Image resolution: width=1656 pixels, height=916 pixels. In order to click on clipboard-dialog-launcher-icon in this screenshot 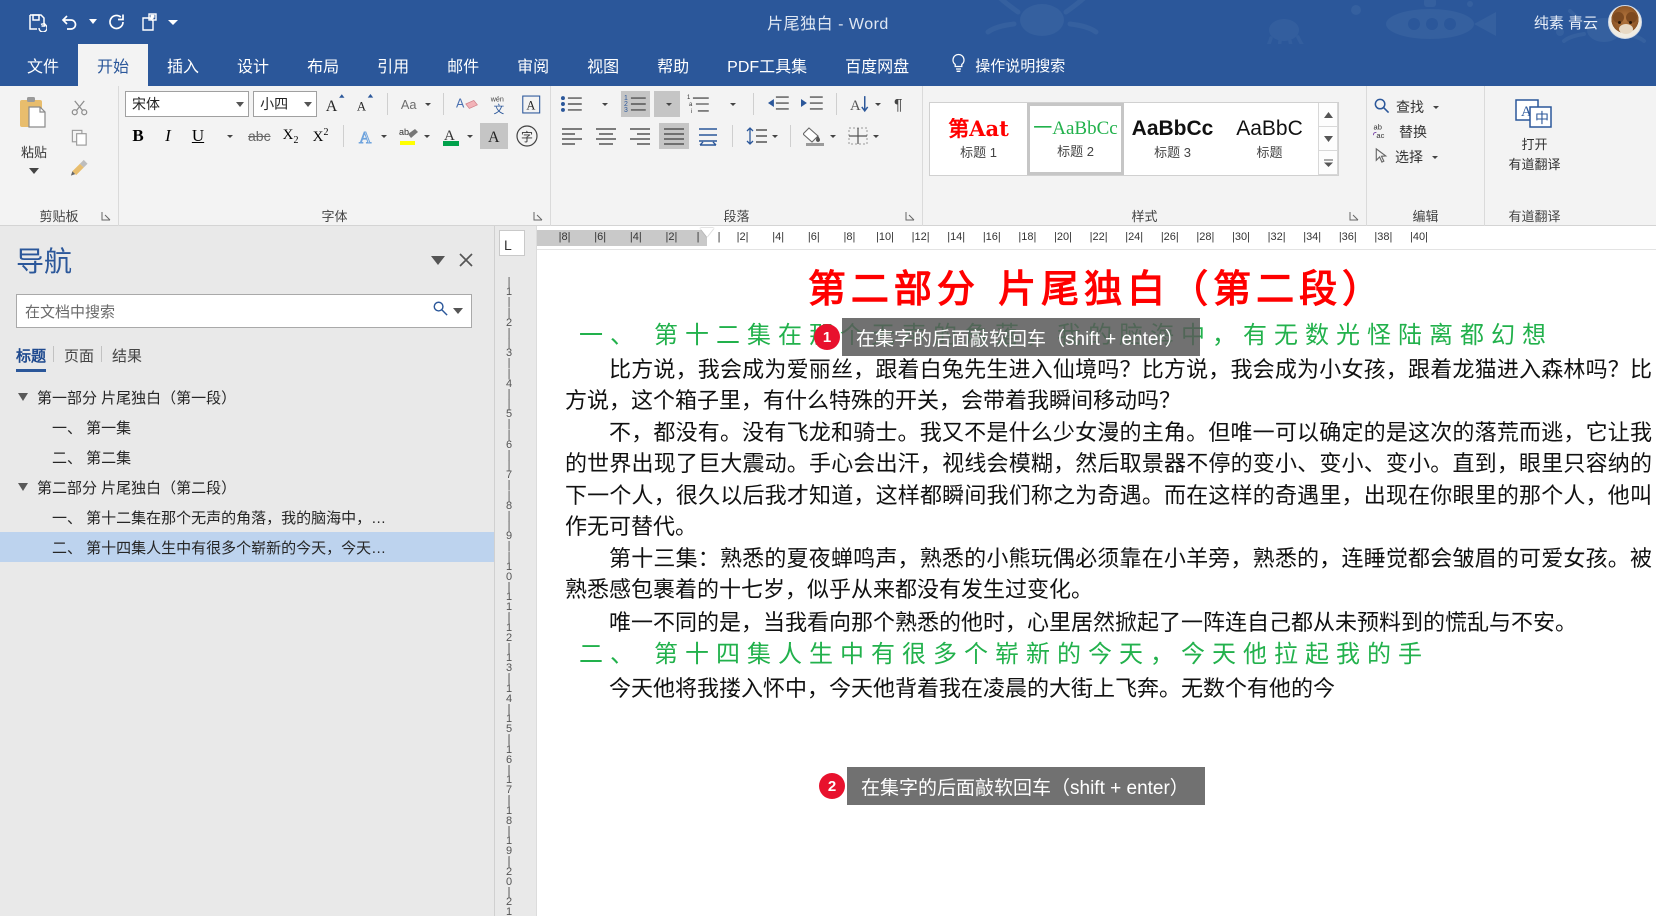, I will do `click(107, 217)`.